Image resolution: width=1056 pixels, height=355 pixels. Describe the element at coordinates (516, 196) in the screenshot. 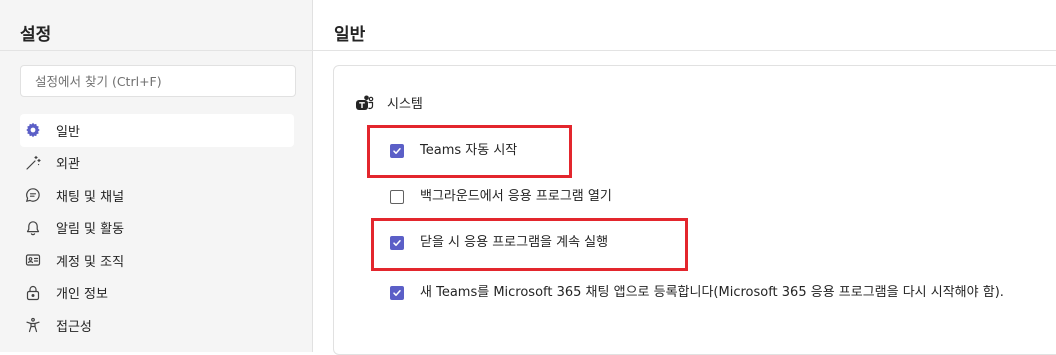

I see `option-label: 백그라운드에서 응용 프로그램 열기` at that location.